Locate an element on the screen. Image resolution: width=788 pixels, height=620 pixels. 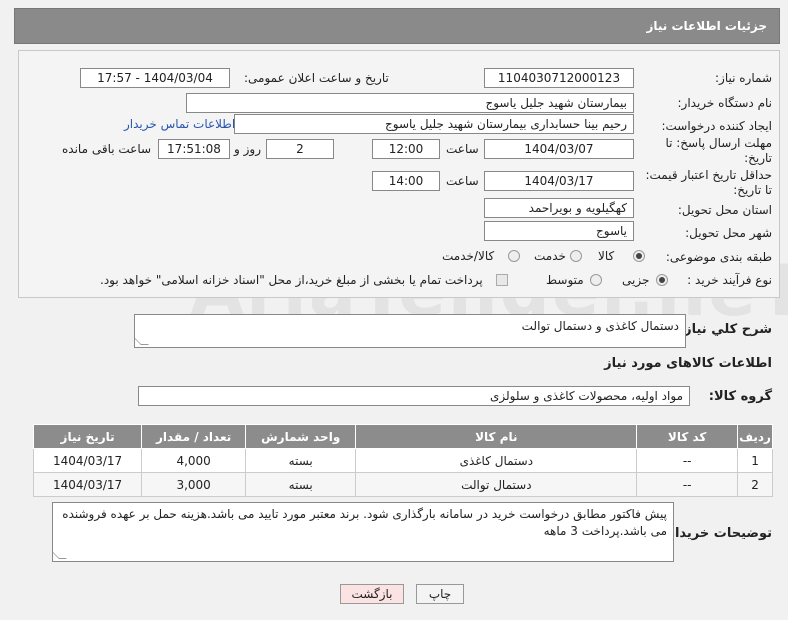
category-radio-service is located at coordinates (576, 256).